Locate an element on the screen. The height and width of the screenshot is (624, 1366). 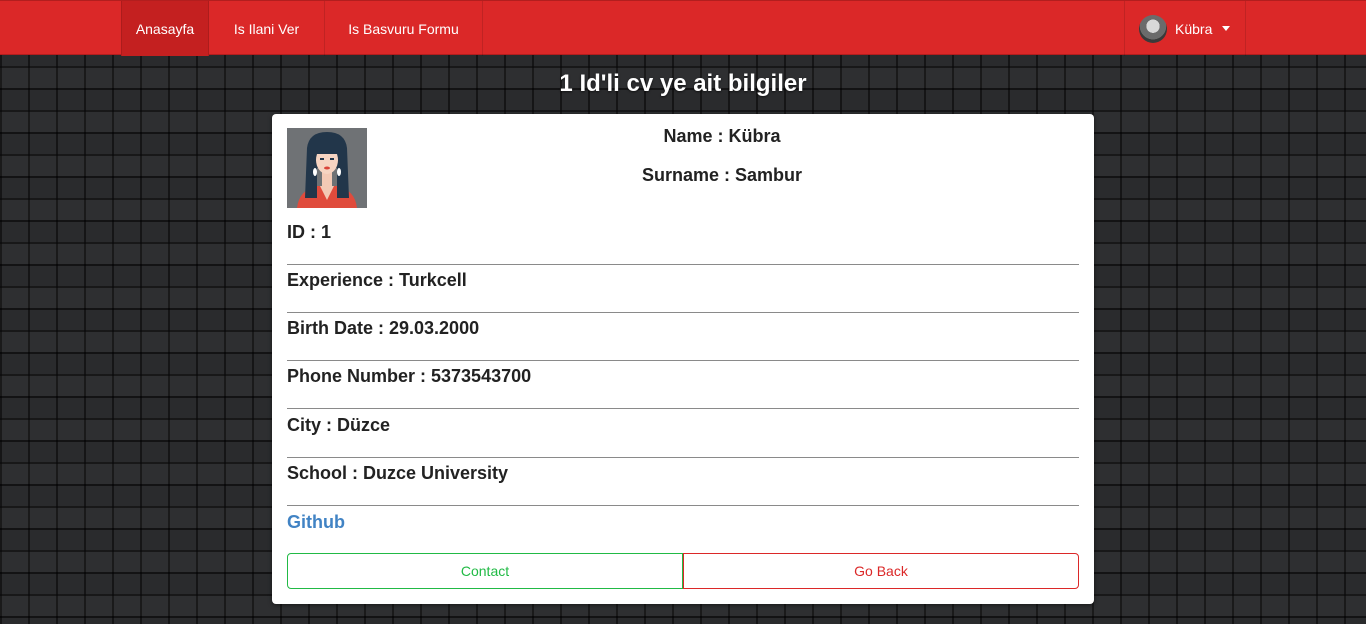
user-avatar-icon is located at coordinates (1153, 28).